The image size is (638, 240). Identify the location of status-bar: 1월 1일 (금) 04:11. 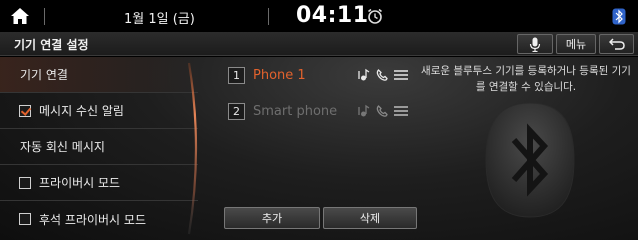
(319, 16).